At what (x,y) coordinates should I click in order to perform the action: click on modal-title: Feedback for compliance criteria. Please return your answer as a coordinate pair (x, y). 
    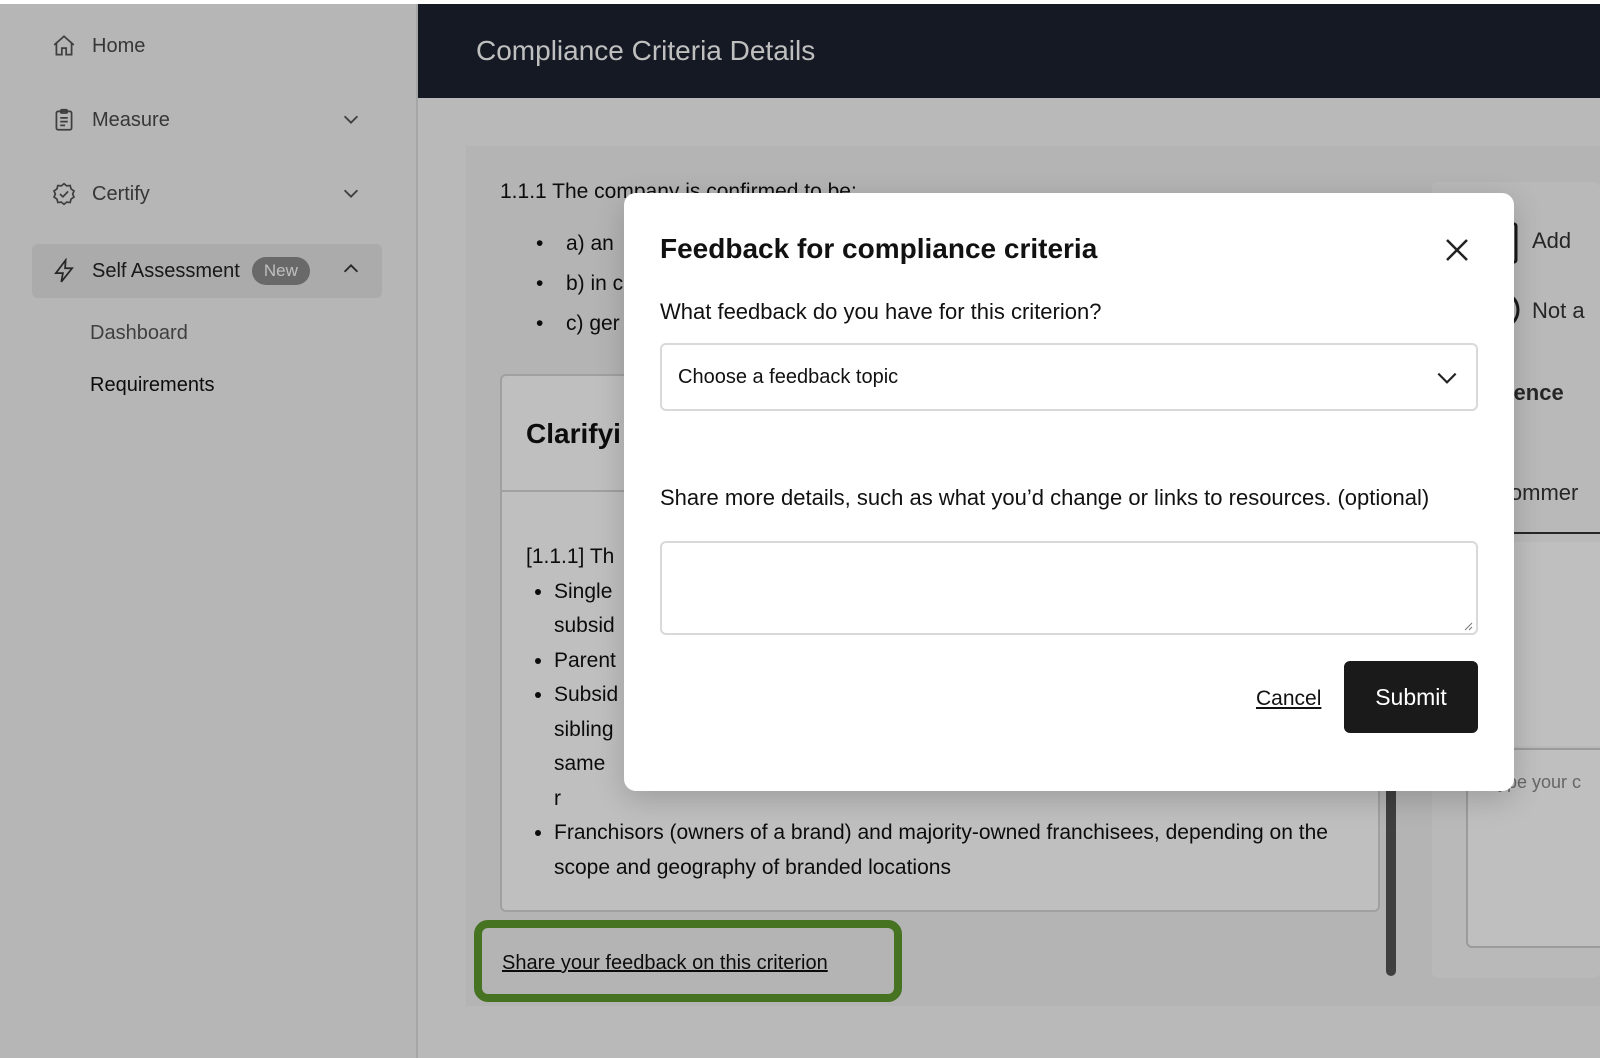
    Looking at the image, I should click on (879, 248).